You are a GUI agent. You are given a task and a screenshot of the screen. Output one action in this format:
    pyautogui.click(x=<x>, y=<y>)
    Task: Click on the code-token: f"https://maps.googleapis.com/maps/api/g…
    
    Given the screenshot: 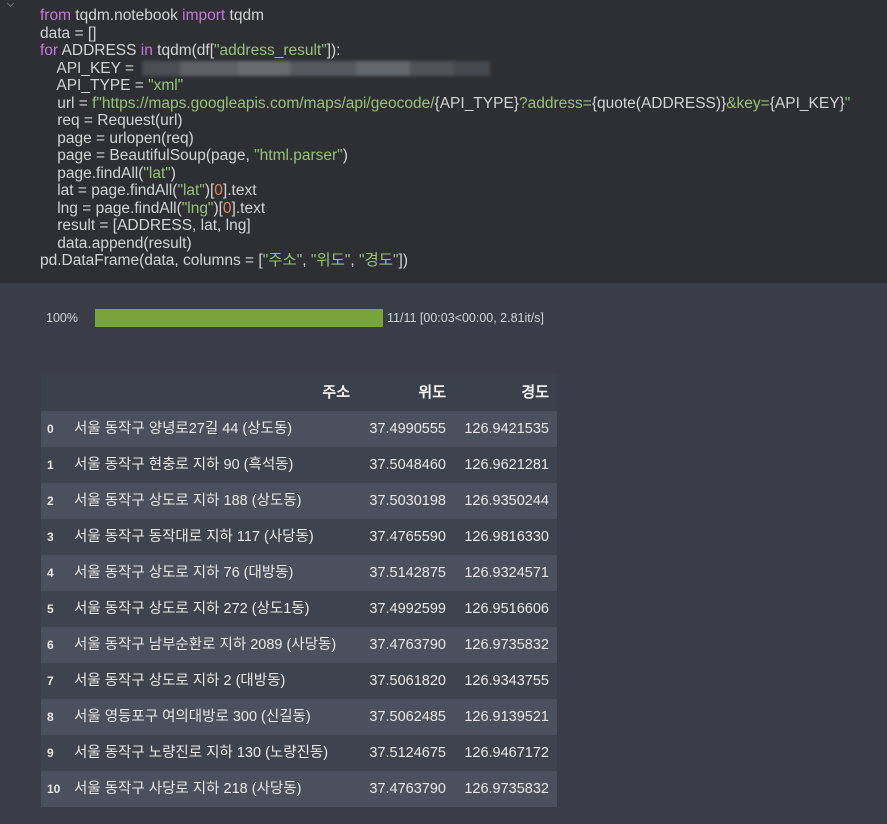 What is the action you would take?
    pyautogui.click(x=263, y=103)
    